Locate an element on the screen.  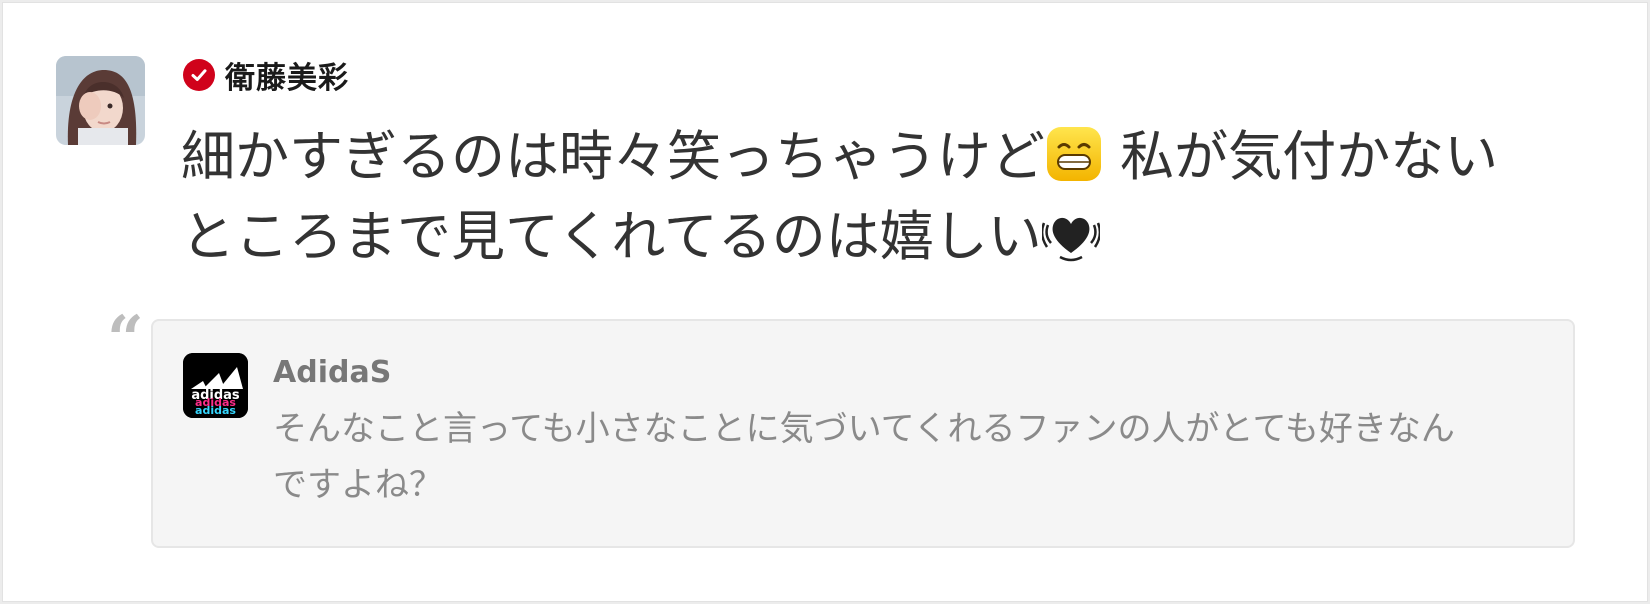
post-text-line2: ところまで見てくれてるのは嬉しい is located at coordinates (611, 236).